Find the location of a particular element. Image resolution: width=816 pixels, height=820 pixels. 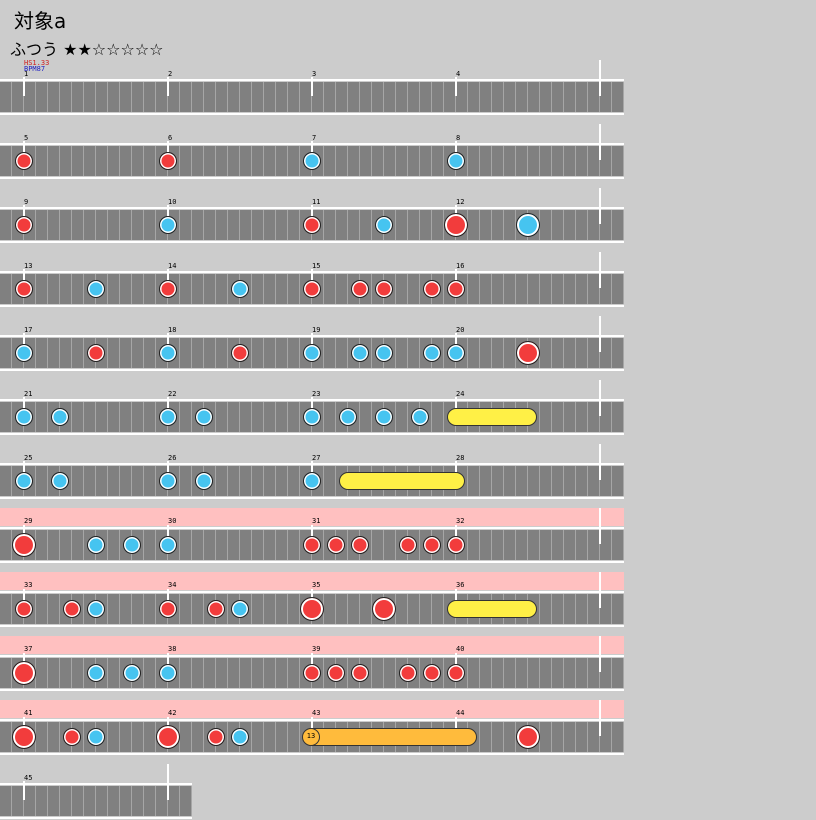

measure-number: 43 is located at coordinates (316, 713).